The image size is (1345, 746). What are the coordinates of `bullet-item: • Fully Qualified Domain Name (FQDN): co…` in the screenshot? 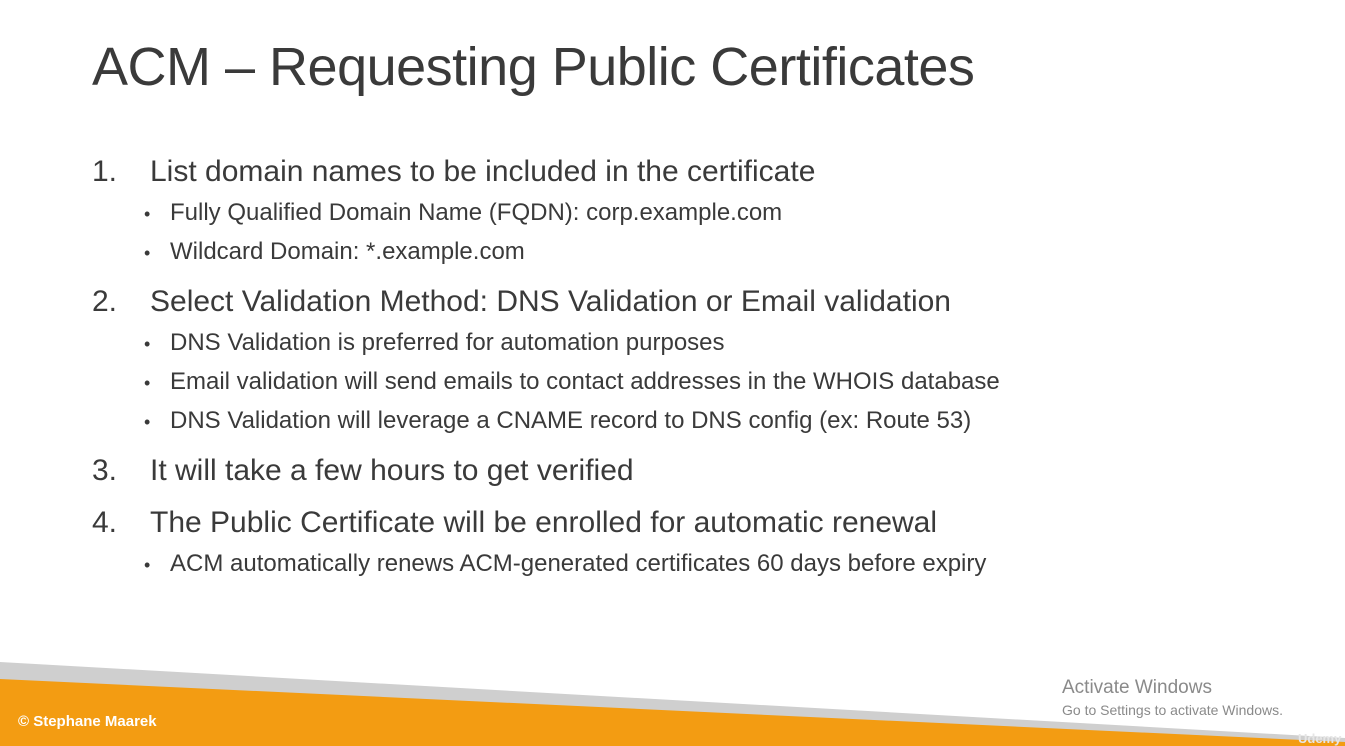 It's located at (668, 213).